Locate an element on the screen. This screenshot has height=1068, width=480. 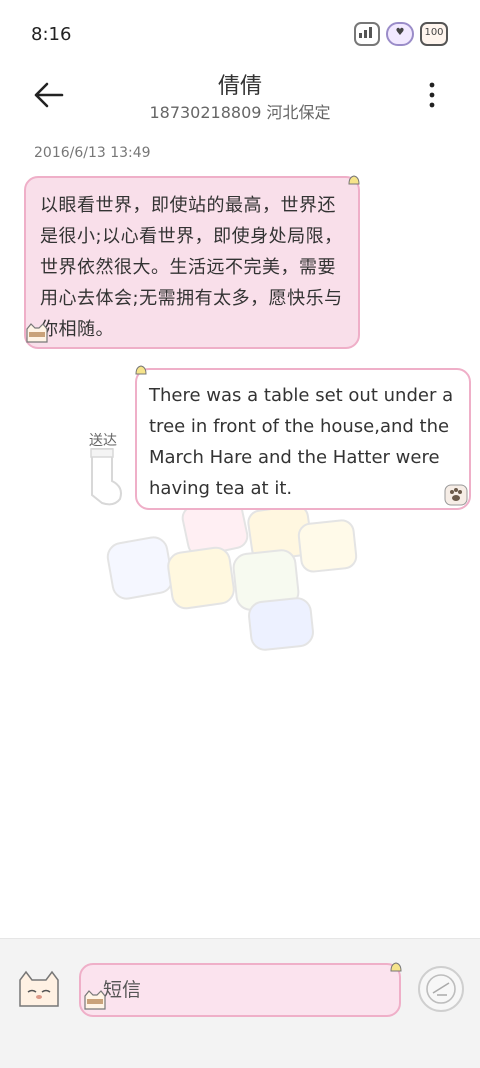
send-button is located at coordinates (441, 989).